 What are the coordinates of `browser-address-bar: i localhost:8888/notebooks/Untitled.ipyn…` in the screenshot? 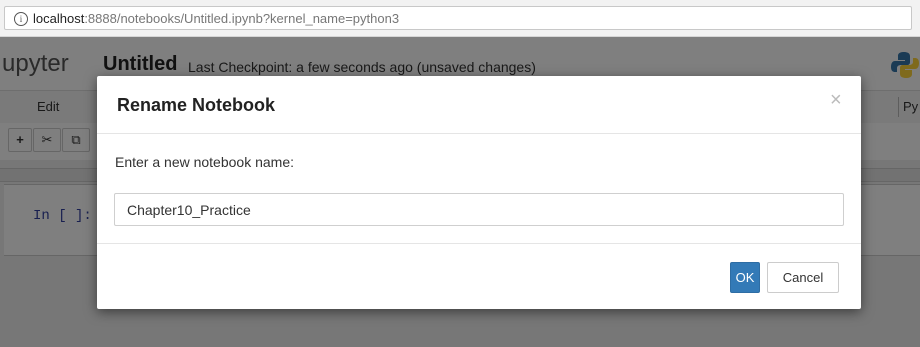 It's located at (460, 18).